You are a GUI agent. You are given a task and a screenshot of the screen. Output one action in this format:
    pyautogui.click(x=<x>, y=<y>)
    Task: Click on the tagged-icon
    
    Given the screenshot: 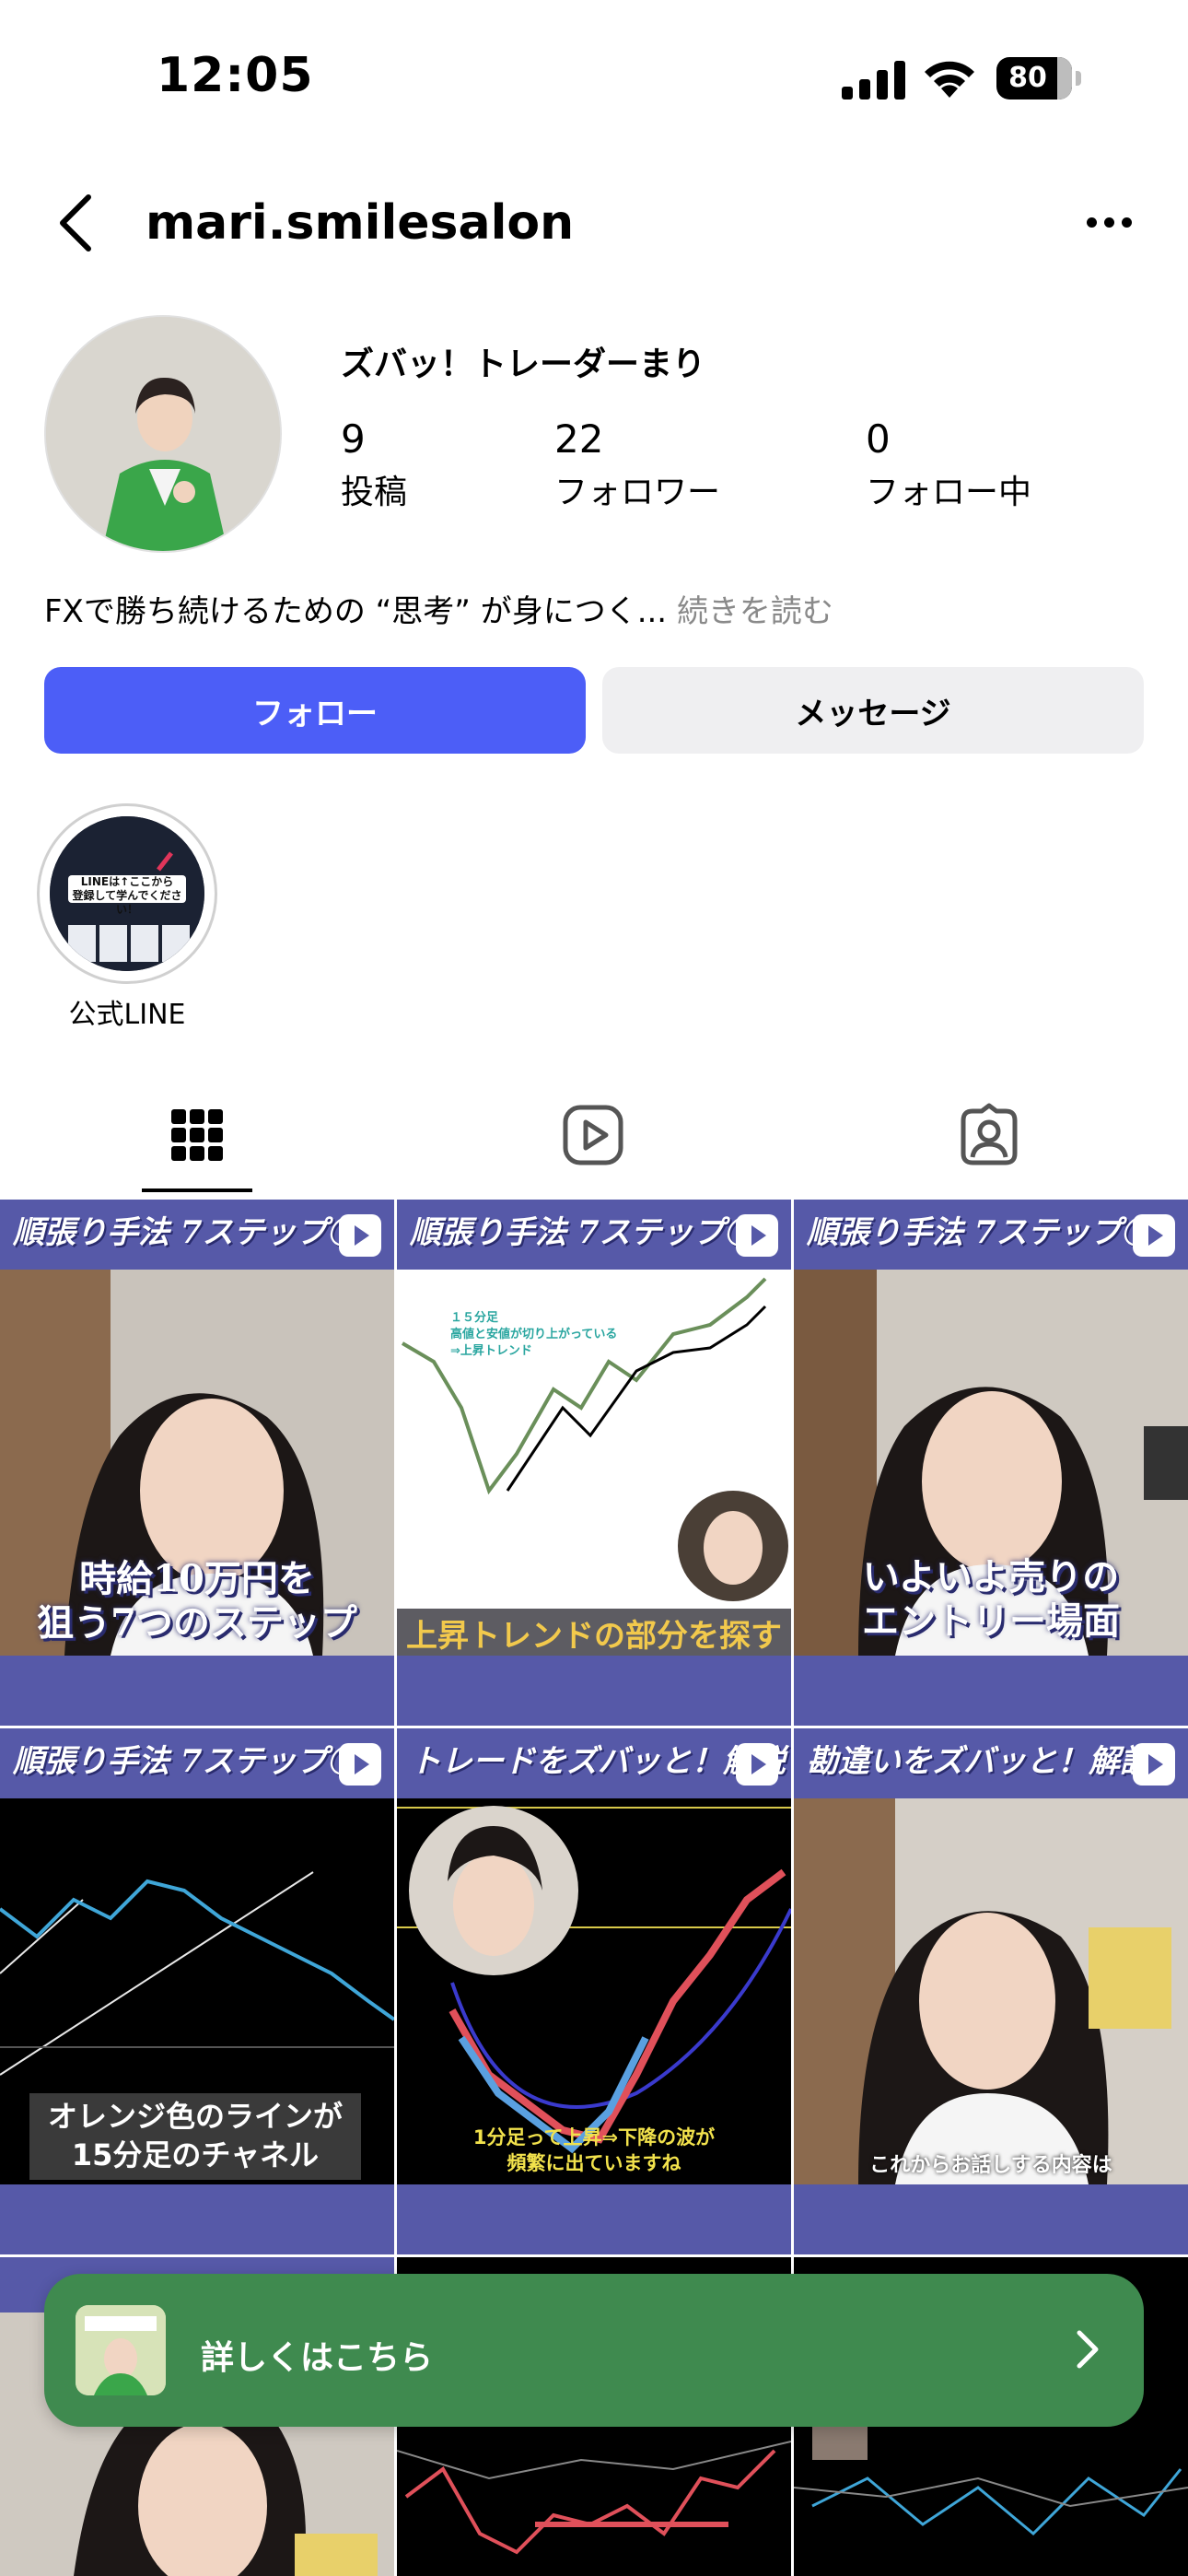 What is the action you would take?
    pyautogui.click(x=989, y=1135)
    